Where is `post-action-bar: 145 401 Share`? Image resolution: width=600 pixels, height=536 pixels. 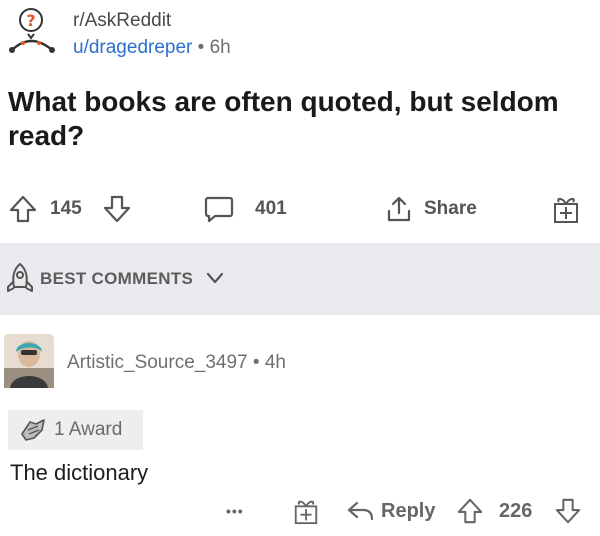
post-action-bar: 145 401 Share is located at coordinates (300, 209).